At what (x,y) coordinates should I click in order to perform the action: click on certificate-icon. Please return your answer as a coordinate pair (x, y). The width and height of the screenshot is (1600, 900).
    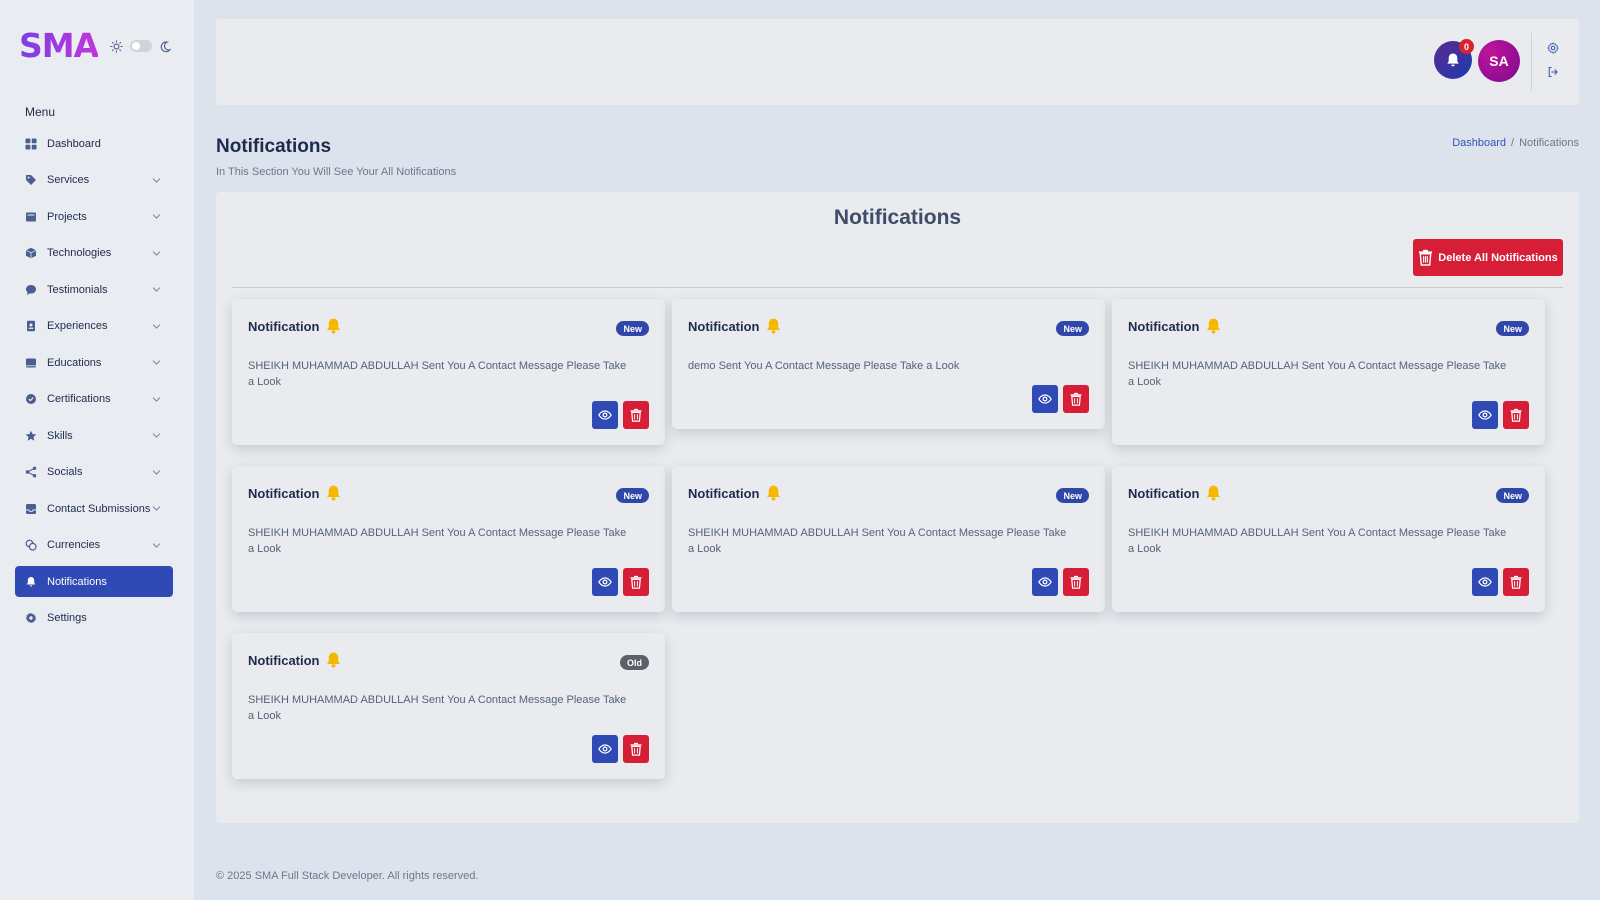
    Looking at the image, I should click on (31, 399).